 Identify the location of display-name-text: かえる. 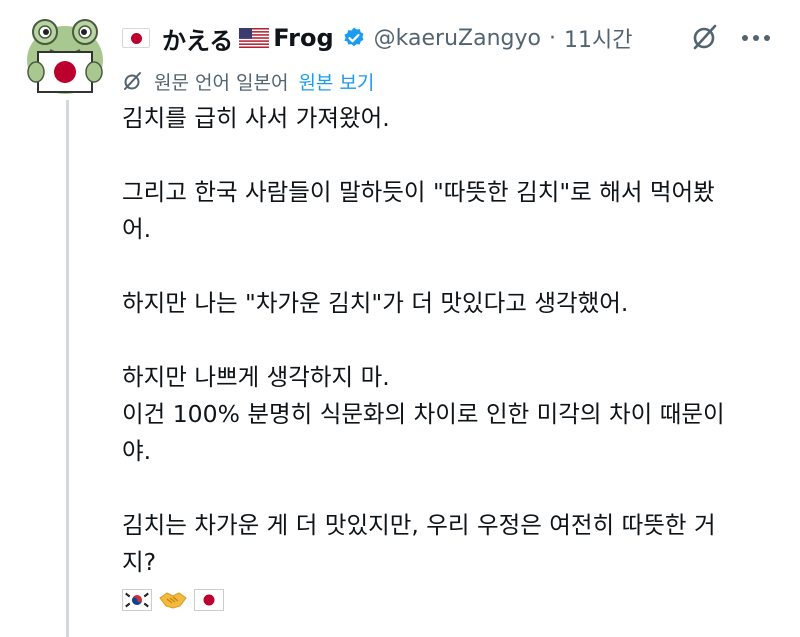
(198, 40).